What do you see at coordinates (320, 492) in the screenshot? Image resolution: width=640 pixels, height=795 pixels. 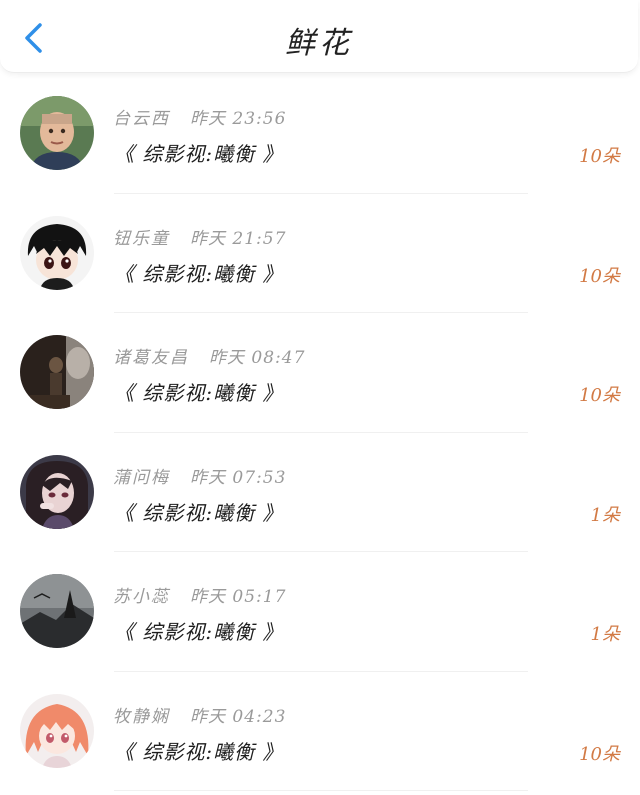 I see `list-item: 蒲问梅 昨天 07:53 《 综影视:曦衡 》 1朵` at bounding box center [320, 492].